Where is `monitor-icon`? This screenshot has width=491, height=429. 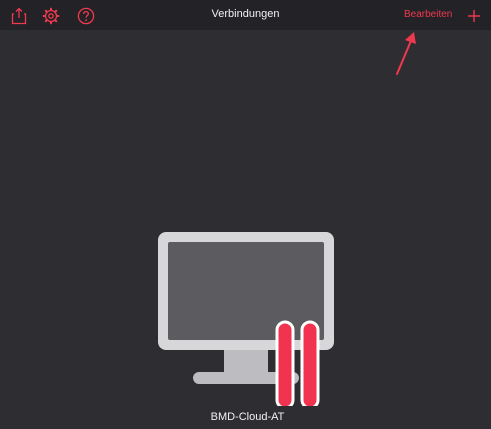 monitor-icon is located at coordinates (246, 321).